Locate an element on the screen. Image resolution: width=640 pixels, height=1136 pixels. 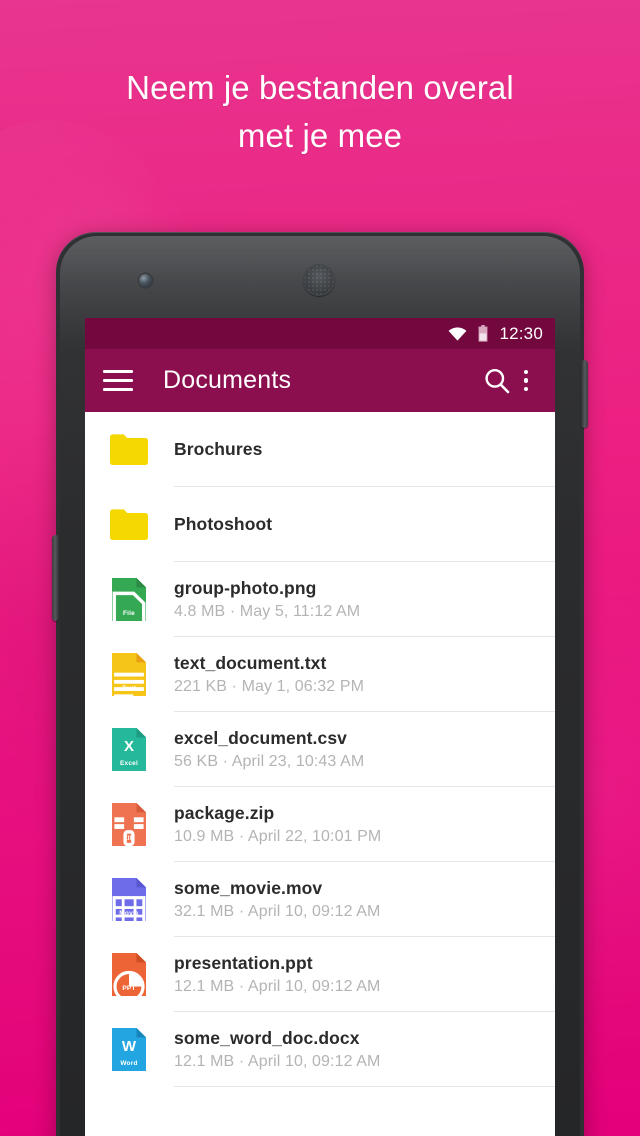
file-type-badge: File is located at coordinates (129, 613).